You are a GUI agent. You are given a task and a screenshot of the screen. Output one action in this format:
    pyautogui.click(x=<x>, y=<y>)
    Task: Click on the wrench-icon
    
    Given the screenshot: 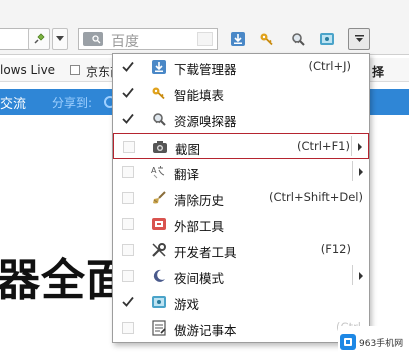 What is the action you would take?
    pyautogui.click(x=159, y=250)
    